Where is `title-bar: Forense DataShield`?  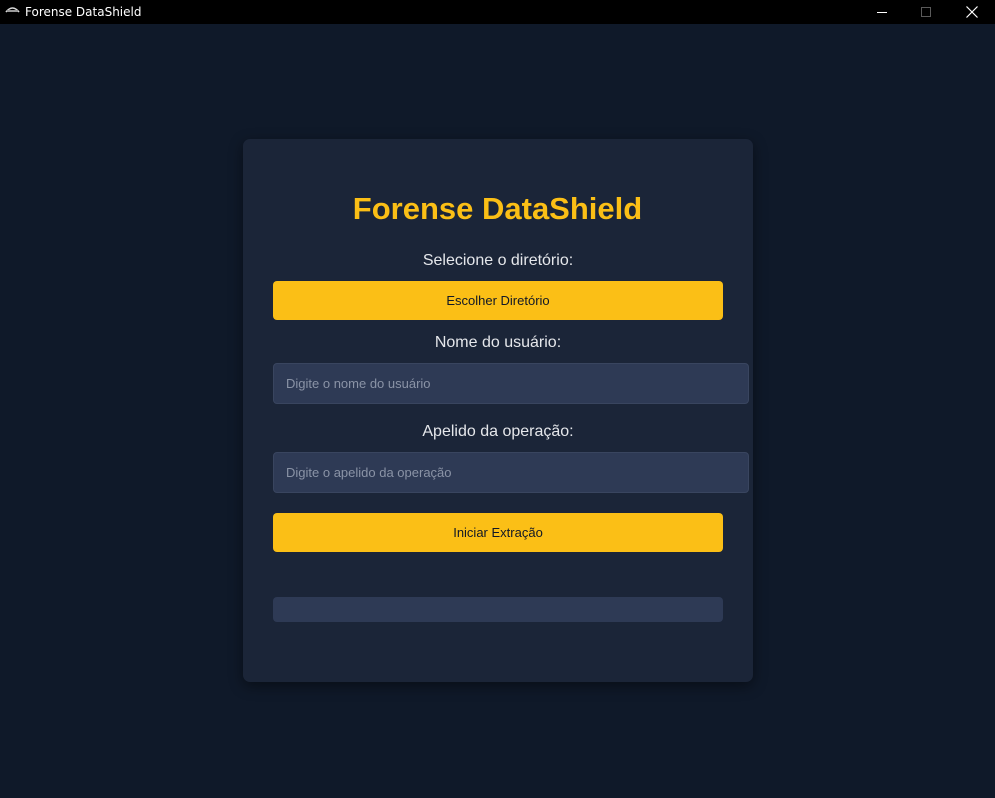
title-bar: Forense DataShield is located at coordinates (497, 12).